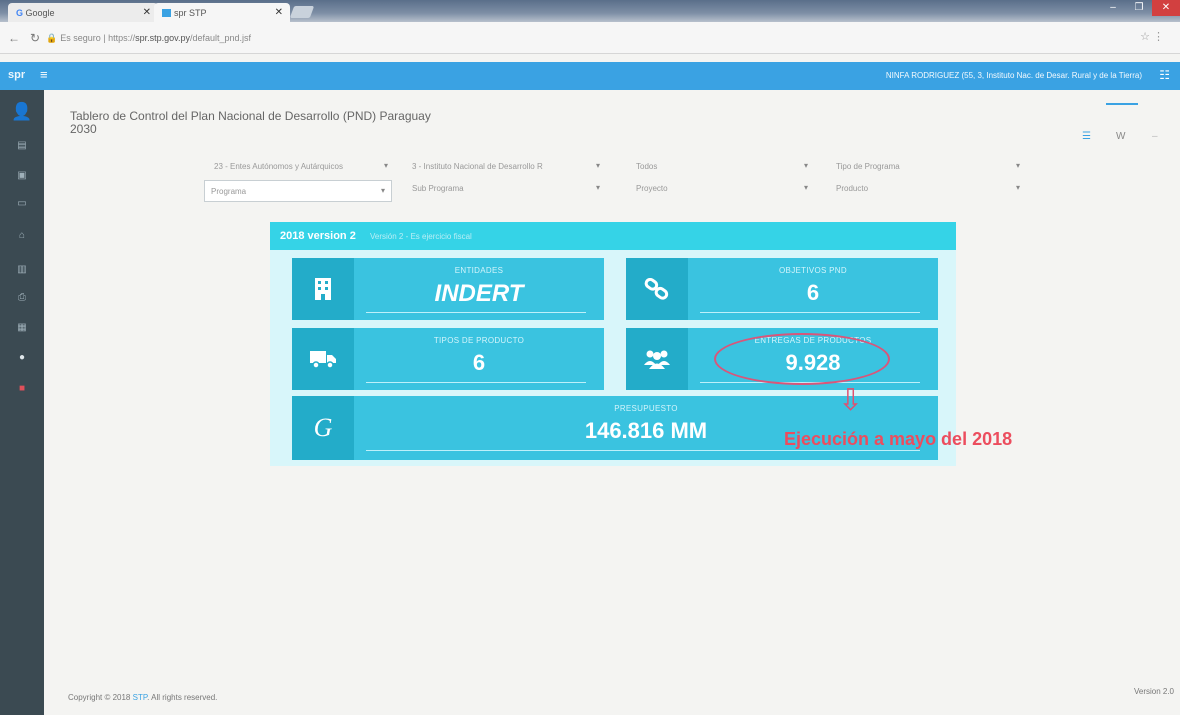 The height and width of the screenshot is (715, 1180). I want to click on card-objetivos-pnd: OBJETIVOS PND 6, so click(782, 289).